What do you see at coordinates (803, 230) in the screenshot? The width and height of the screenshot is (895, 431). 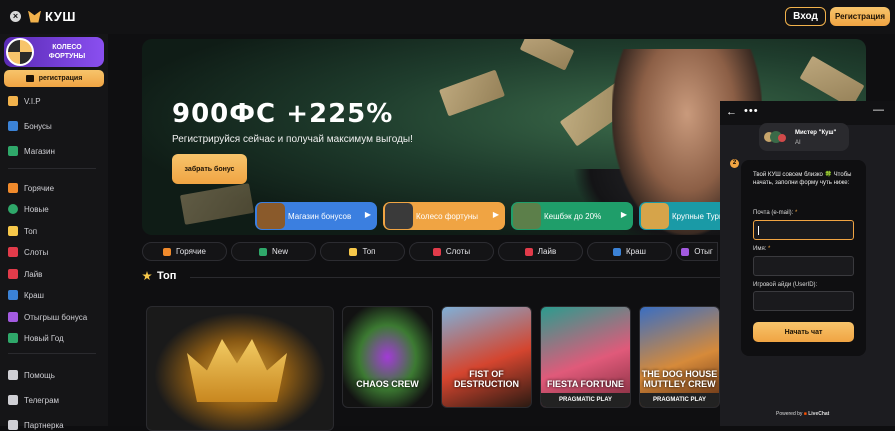 I see `email-field` at bounding box center [803, 230].